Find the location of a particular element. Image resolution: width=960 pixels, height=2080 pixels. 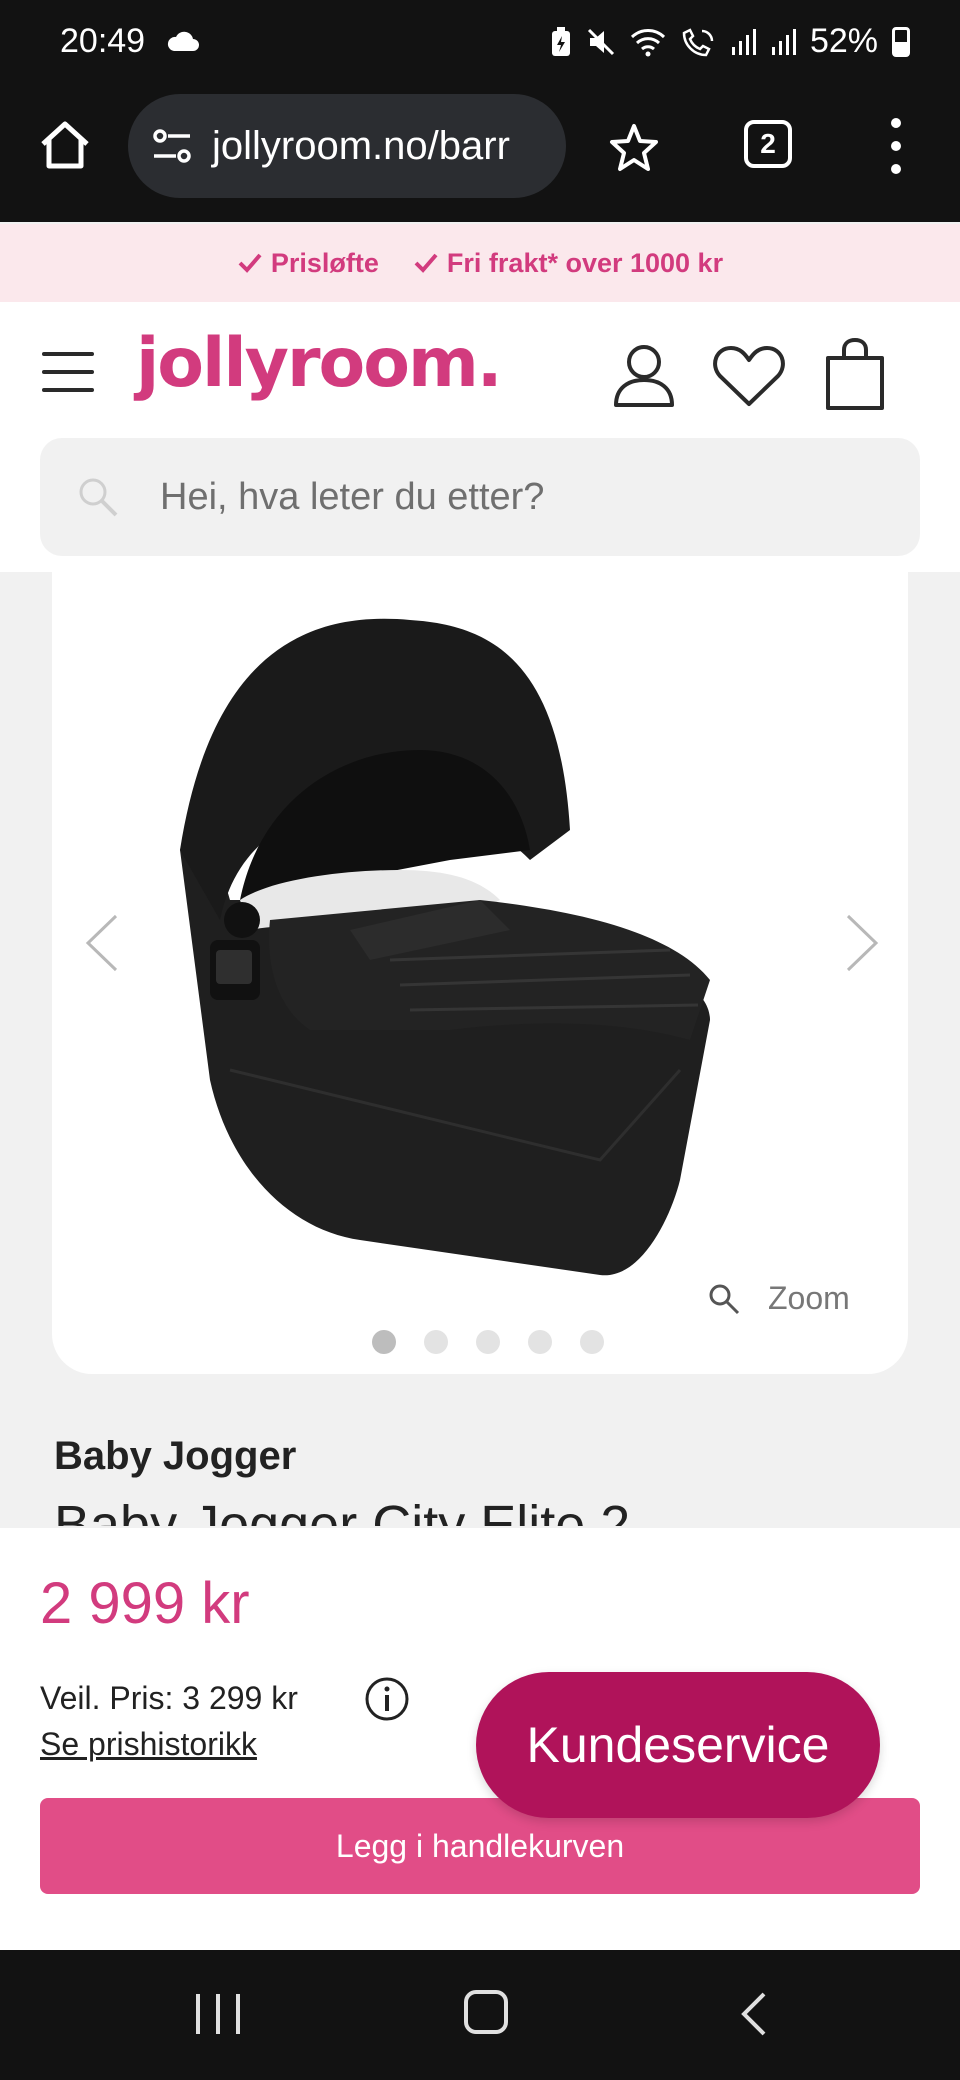

star-icon is located at coordinates (634, 148).